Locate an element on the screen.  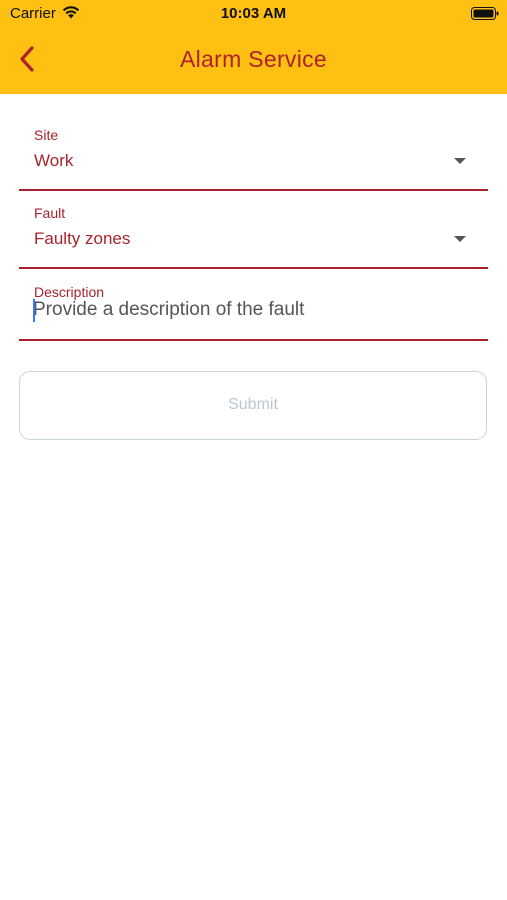
fault-value: Faulty zones is located at coordinates (82, 238).